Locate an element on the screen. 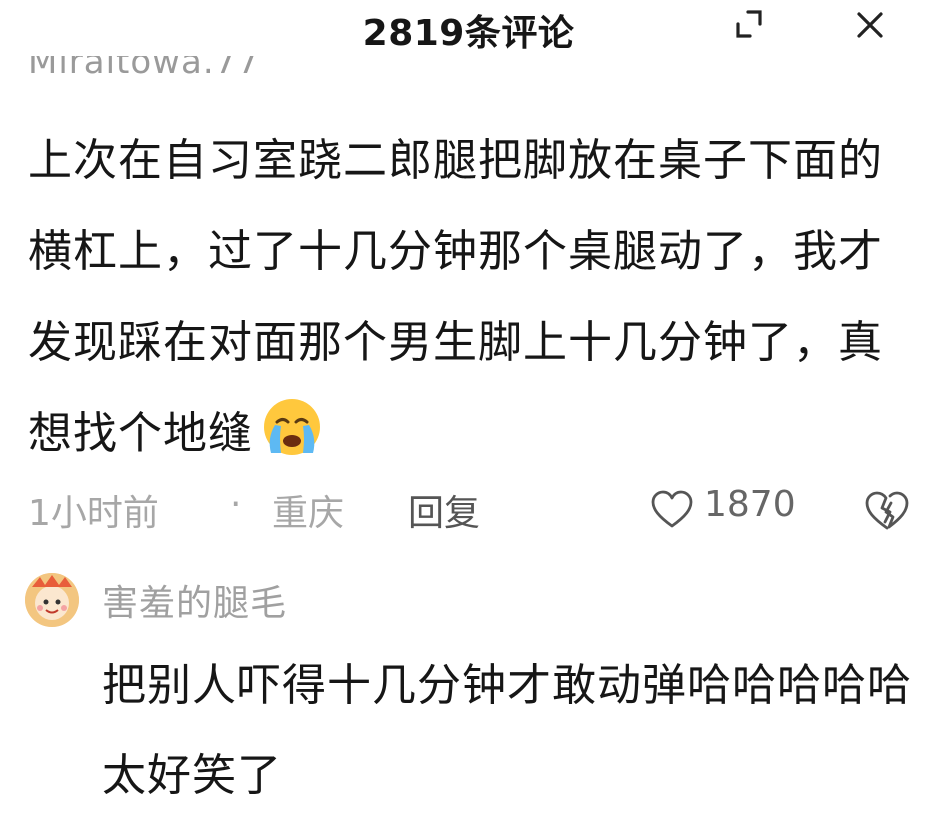  avatar is located at coordinates (52, 600).